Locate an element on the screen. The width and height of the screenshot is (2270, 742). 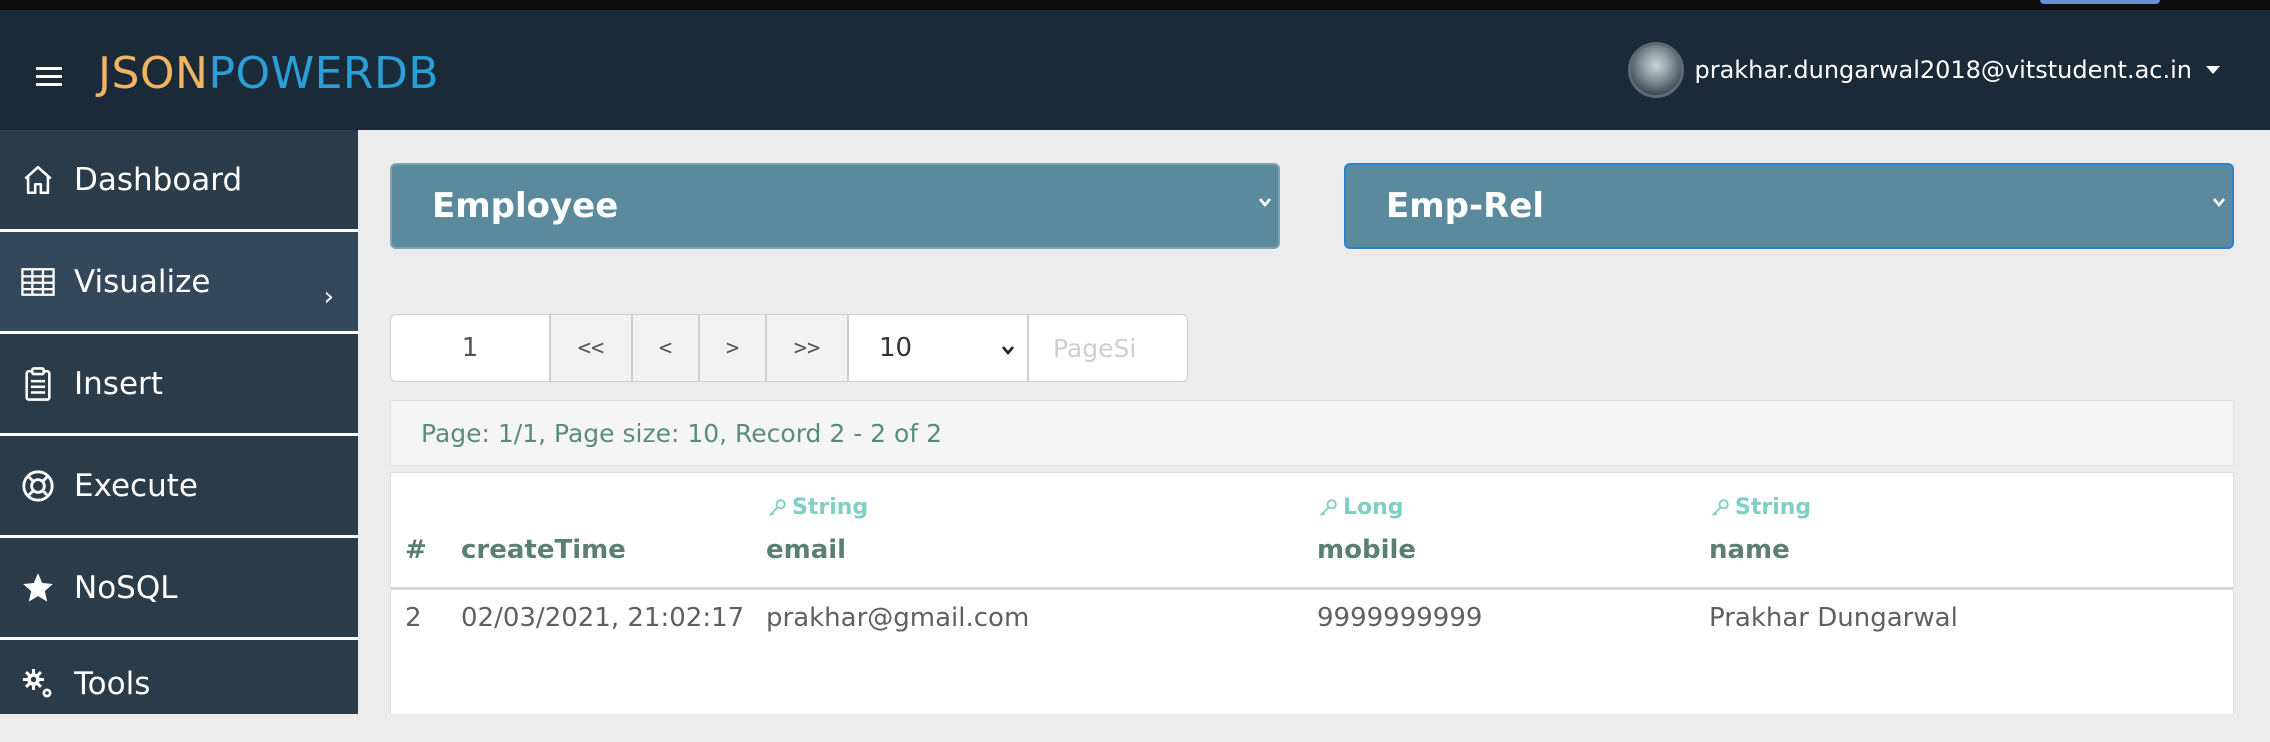
last-page-button: >> is located at coordinates (807, 348).